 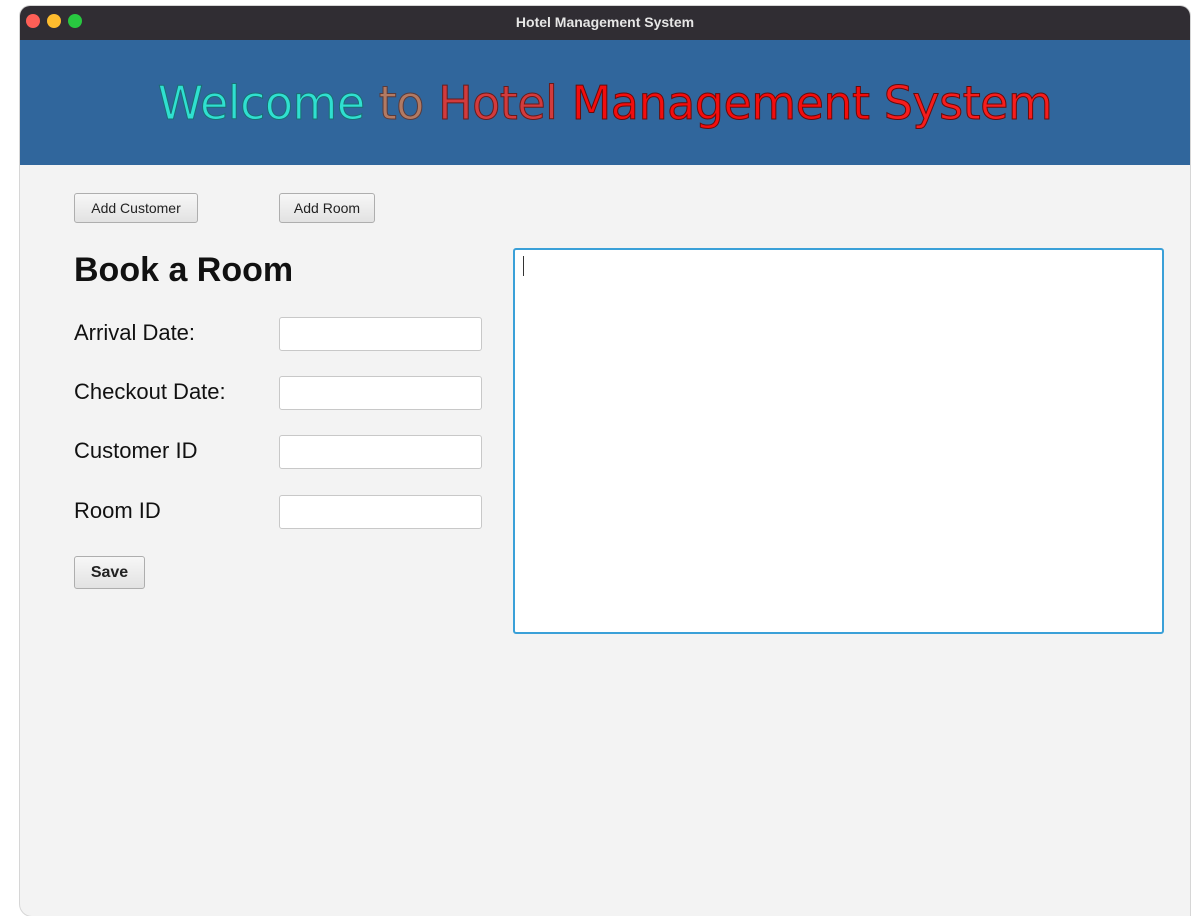 What do you see at coordinates (401, 103) in the screenshot?
I see `banner-word-to: to` at bounding box center [401, 103].